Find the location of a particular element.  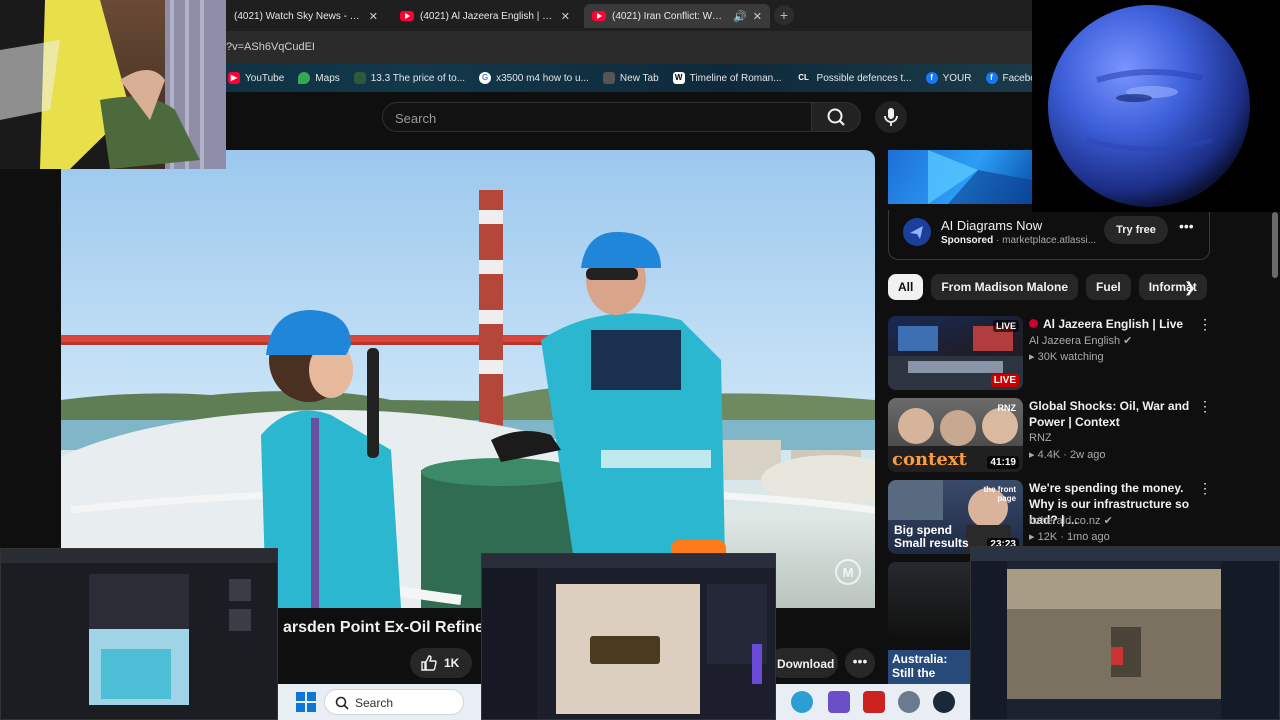

channel-avatar-icon is located at coordinates (1033, 323).